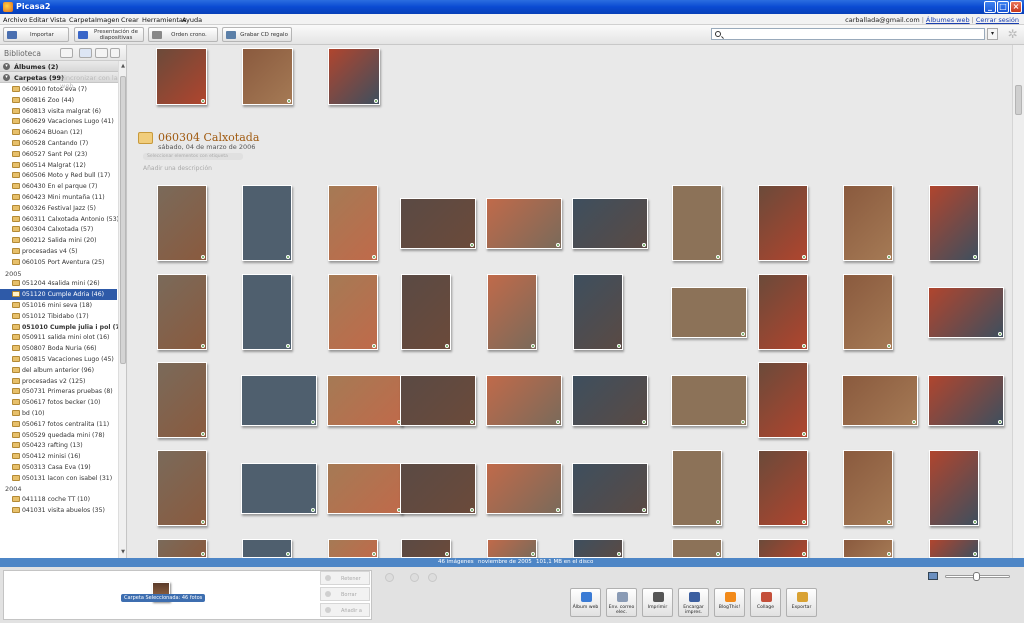  Describe the element at coordinates (345, 610) in the screenshot. I see `add-to-button: Añadir a` at that location.